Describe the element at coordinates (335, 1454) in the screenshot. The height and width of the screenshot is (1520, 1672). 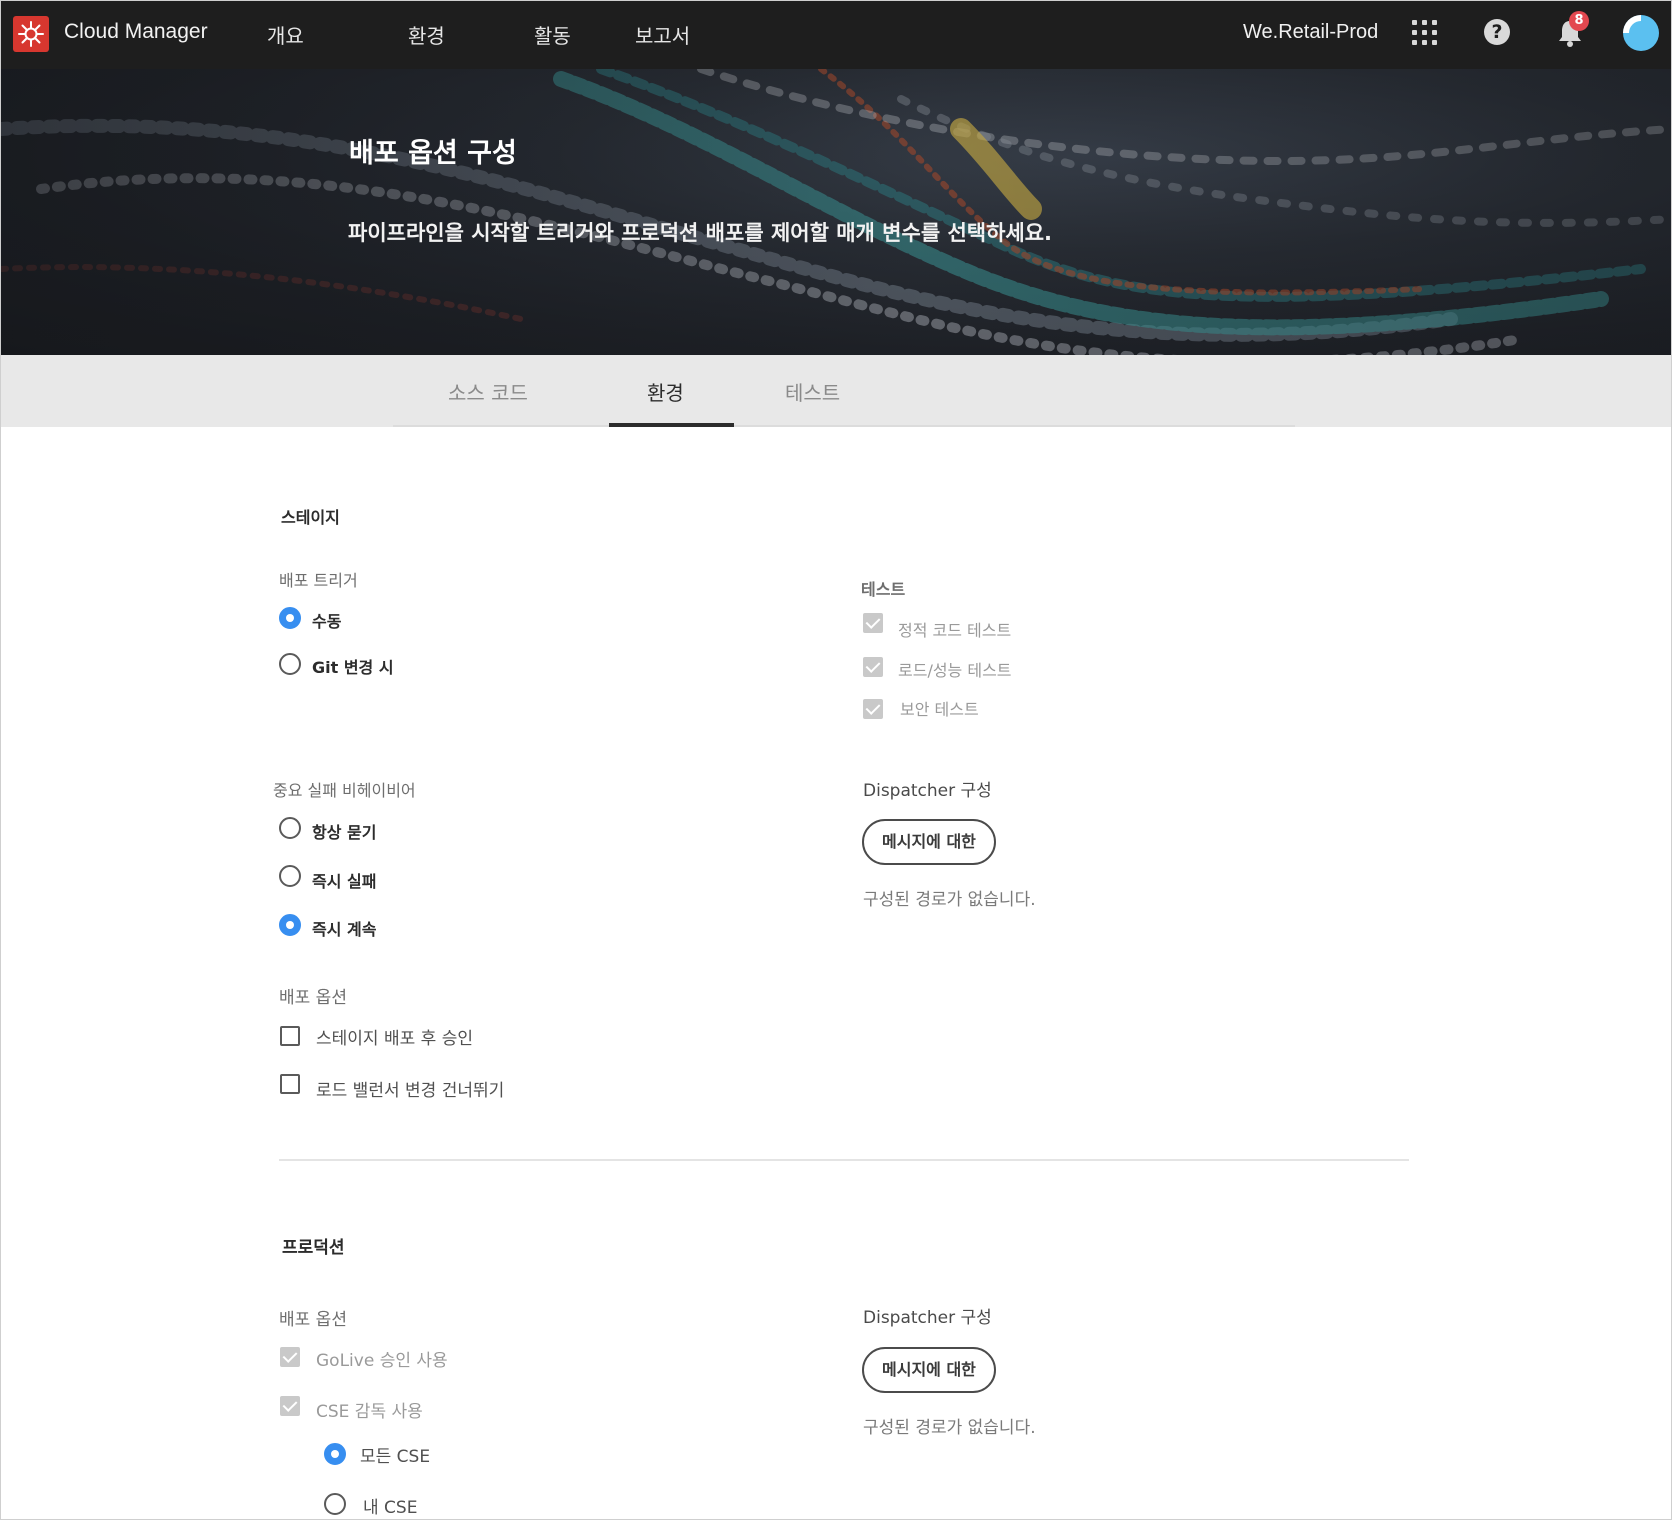
I see `all-cse-radio` at that location.